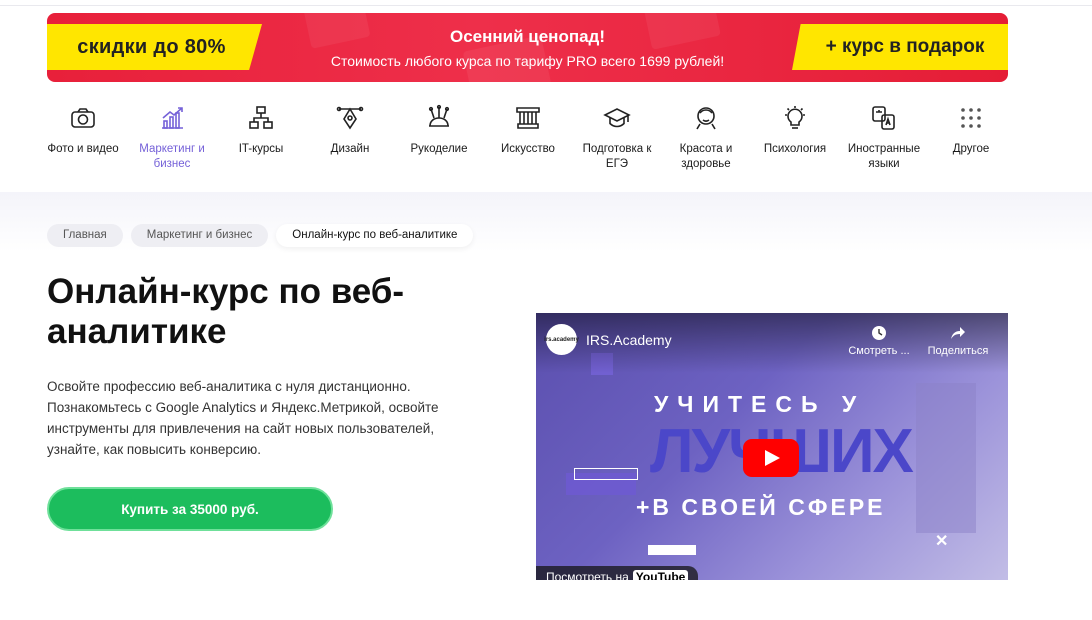 The width and height of the screenshot is (1092, 620). What do you see at coordinates (761, 507) in the screenshot?
I see `video-text-line3: +В СВОЕЙ СФЕРЕ` at bounding box center [761, 507].